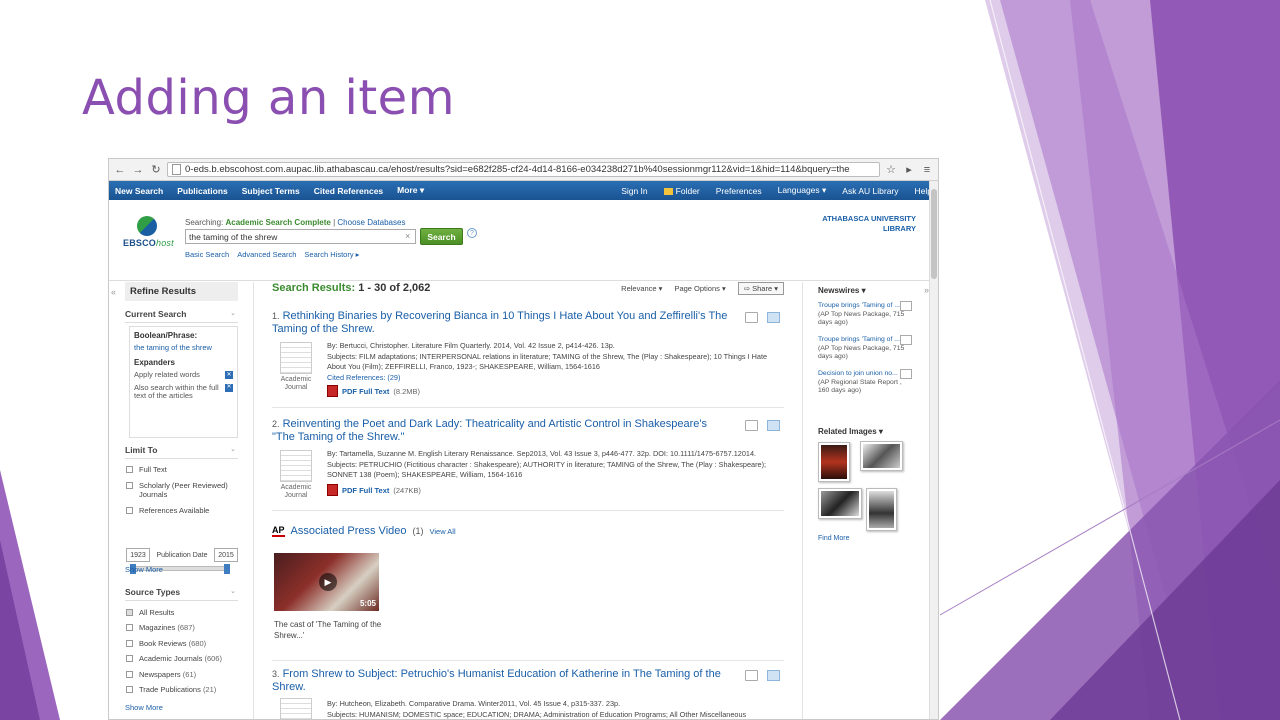 This screenshot has width=1280, height=720. Describe the element at coordinates (156, 170) in the screenshot. I see `reload-icon: ↻` at that location.